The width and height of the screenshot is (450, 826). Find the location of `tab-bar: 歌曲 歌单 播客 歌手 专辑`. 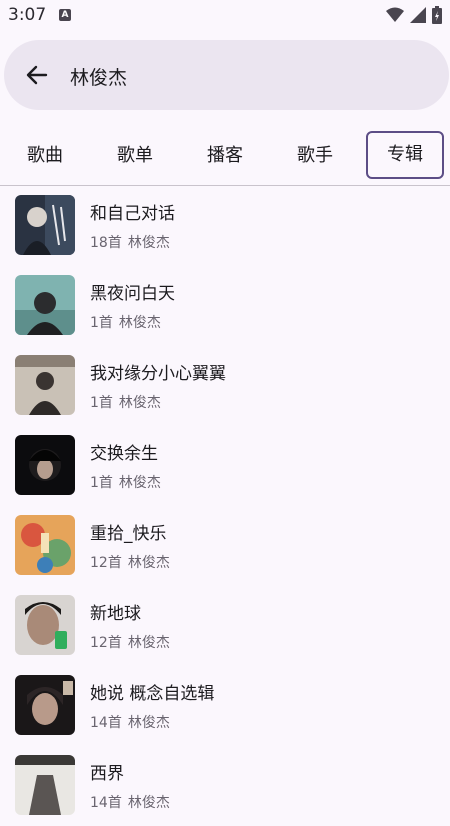

tab-bar: 歌曲 歌单 播客 歌手 专辑 is located at coordinates (225, 158).